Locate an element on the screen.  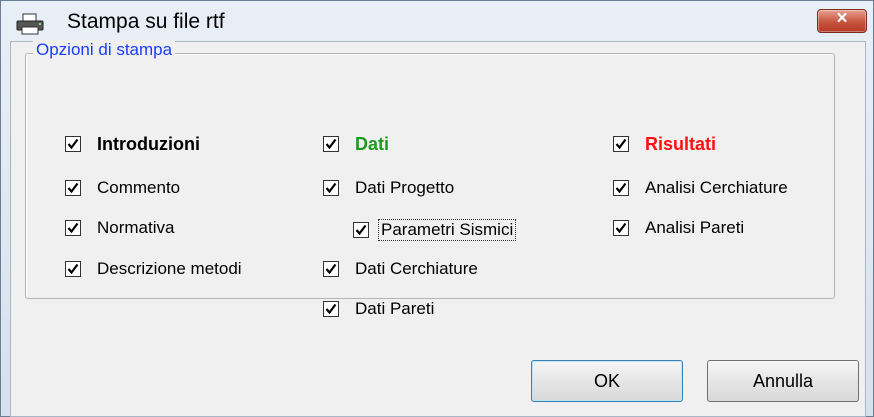
checkbox-dati: Dati is located at coordinates (356, 144).